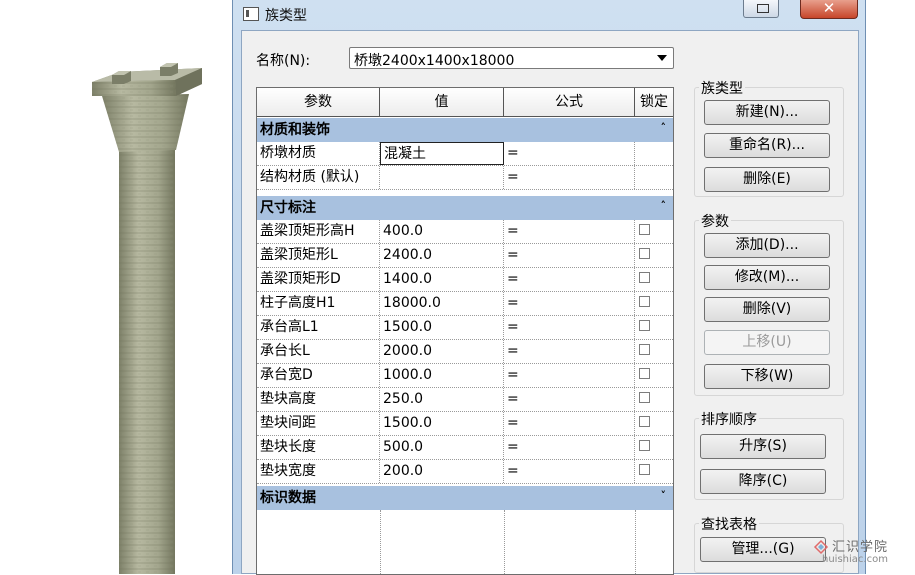  Describe the element at coordinates (722, 88) in the screenshot. I see `family-types-legend: 族类型` at that location.